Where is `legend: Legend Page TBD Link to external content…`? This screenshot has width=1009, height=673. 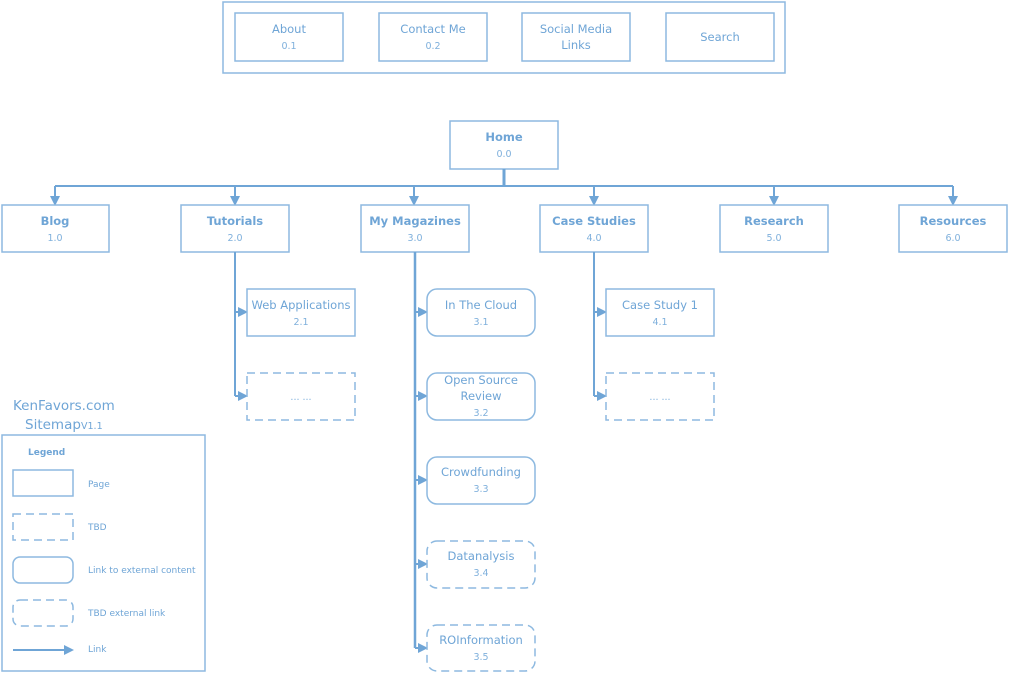 legend: Legend Page TBD Link to external content… is located at coordinates (103, 553).